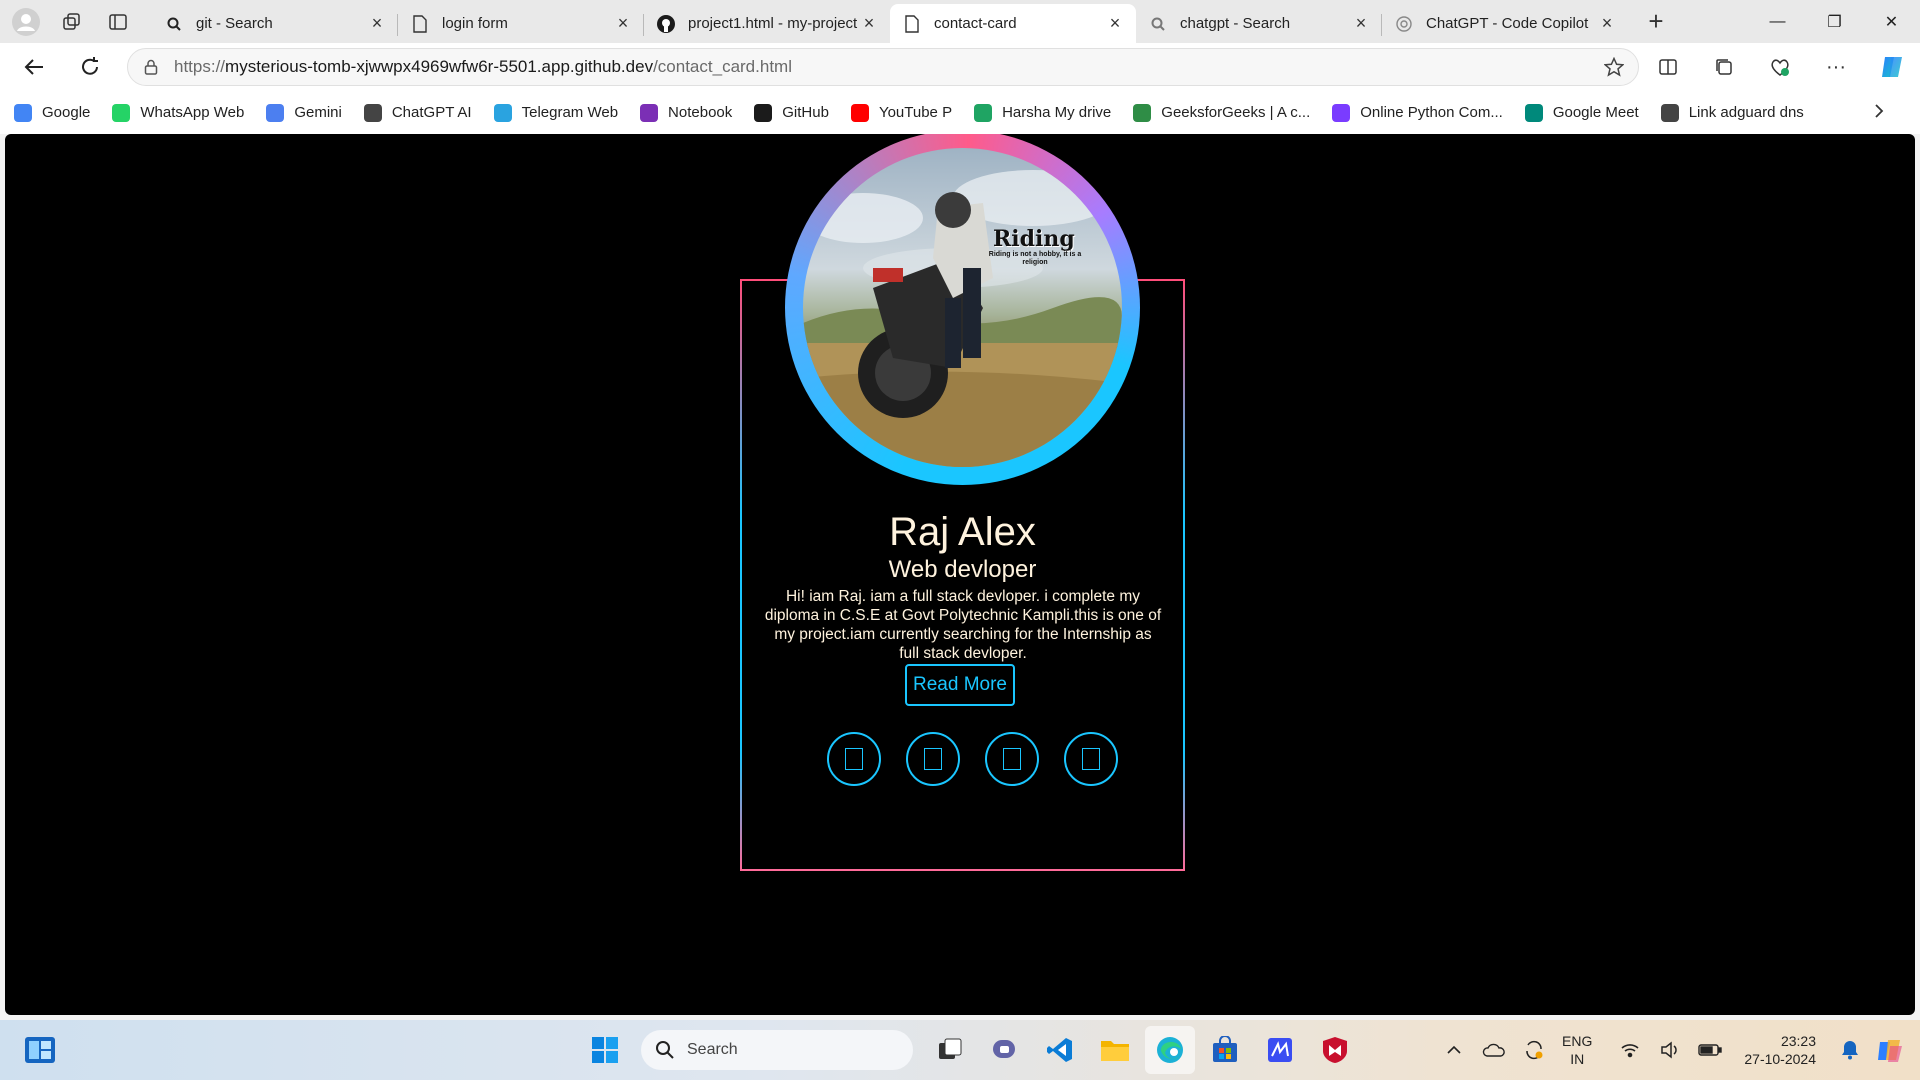 The height and width of the screenshot is (1080, 1920). I want to click on bookmark-item: Telegram Web, so click(555, 112).